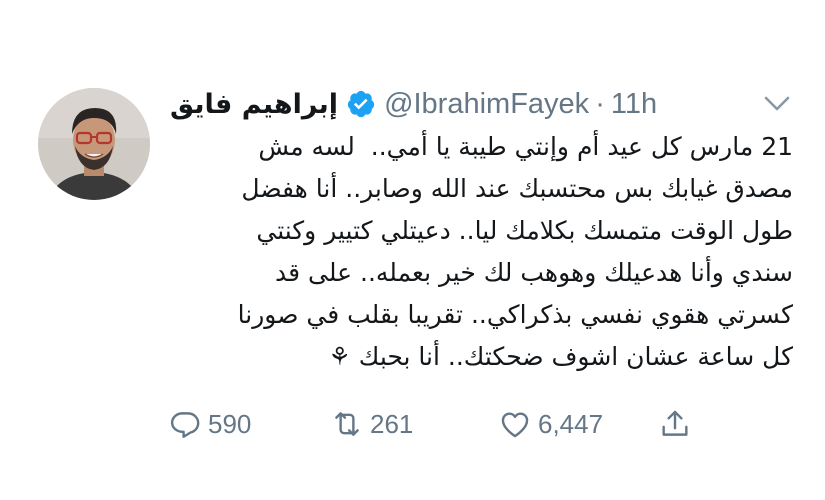  What do you see at coordinates (392, 423) in the screenshot?
I see `retweet-count: 261` at bounding box center [392, 423].